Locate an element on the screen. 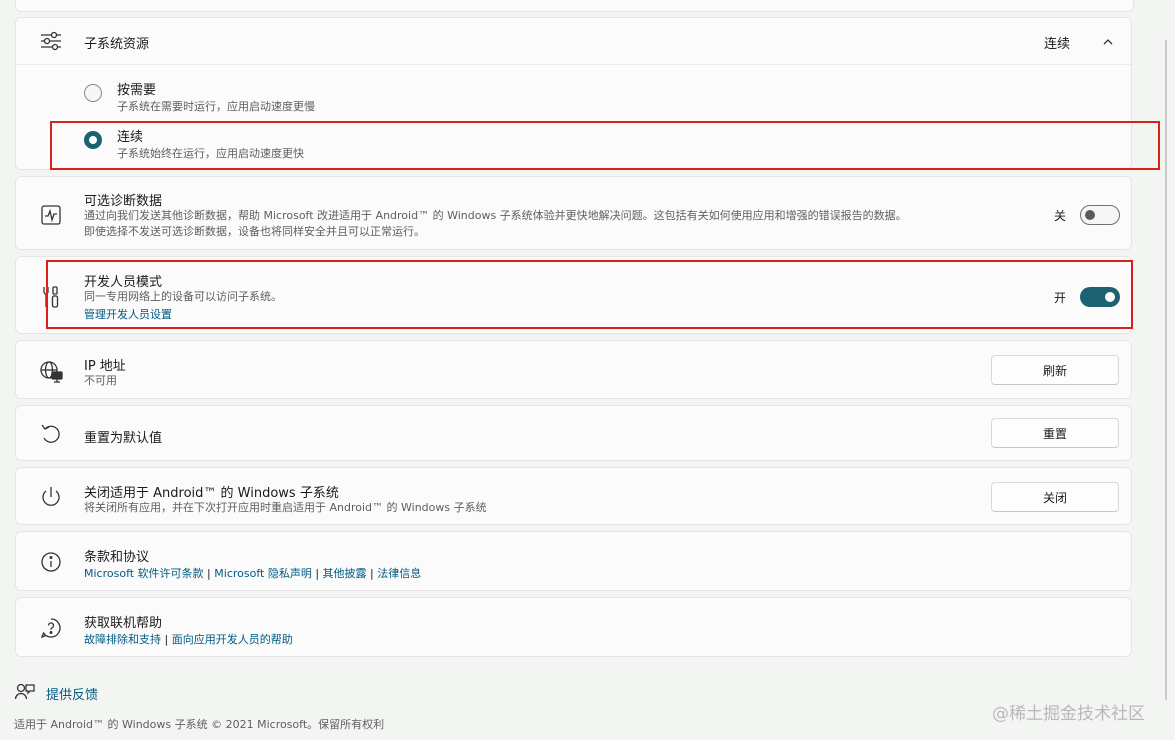  shutdown-button: 关闭 is located at coordinates (1055, 497).